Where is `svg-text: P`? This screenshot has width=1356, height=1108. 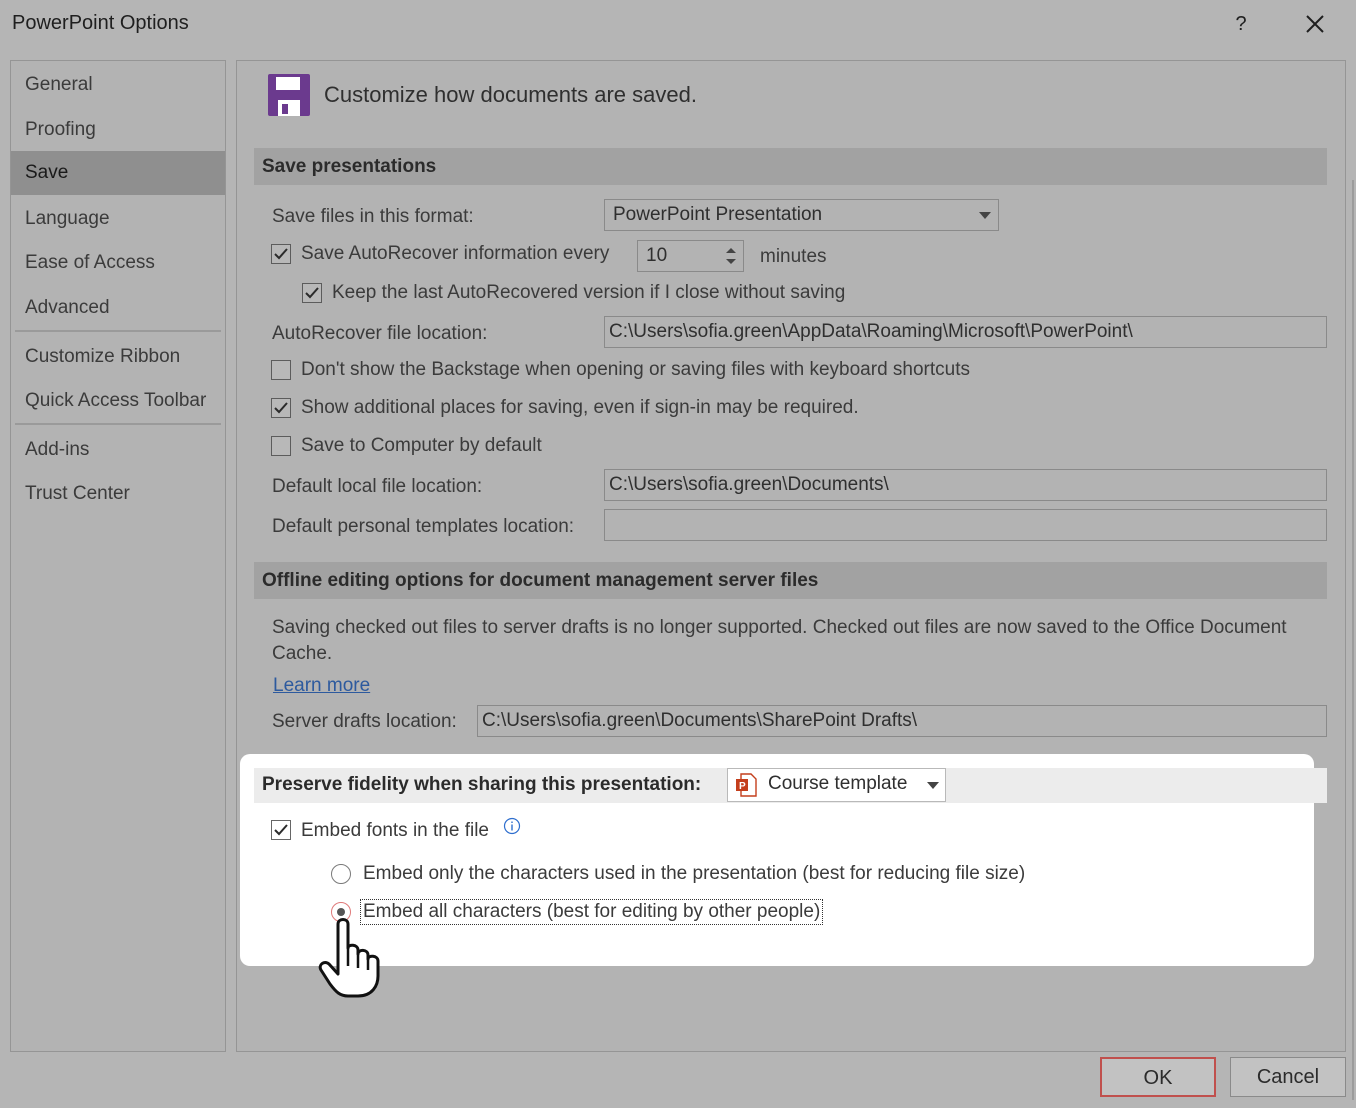
svg-text: P is located at coordinates (742, 786).